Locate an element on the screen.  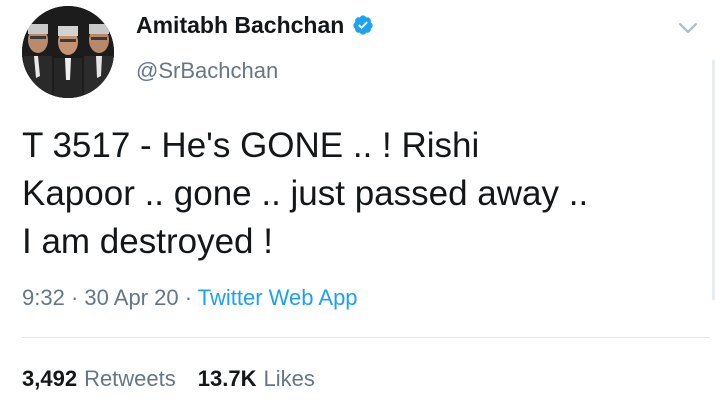
likes-count: 13.7K is located at coordinates (227, 378).